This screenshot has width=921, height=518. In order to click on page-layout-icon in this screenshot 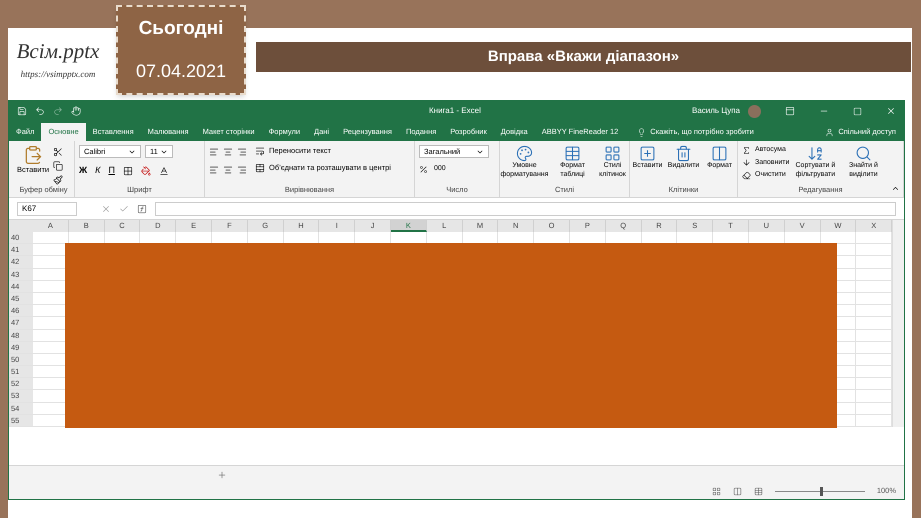, I will do `click(737, 491)`.